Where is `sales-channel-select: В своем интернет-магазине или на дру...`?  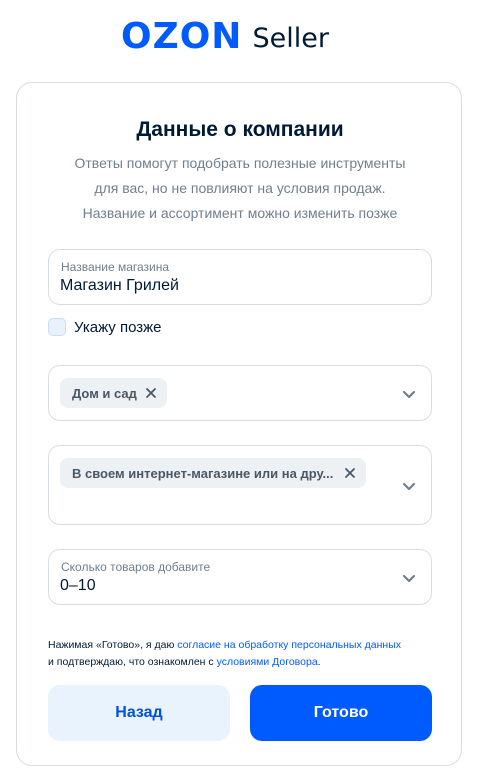
sales-channel-select: В своем интернет-магазине или на дру... is located at coordinates (240, 485).